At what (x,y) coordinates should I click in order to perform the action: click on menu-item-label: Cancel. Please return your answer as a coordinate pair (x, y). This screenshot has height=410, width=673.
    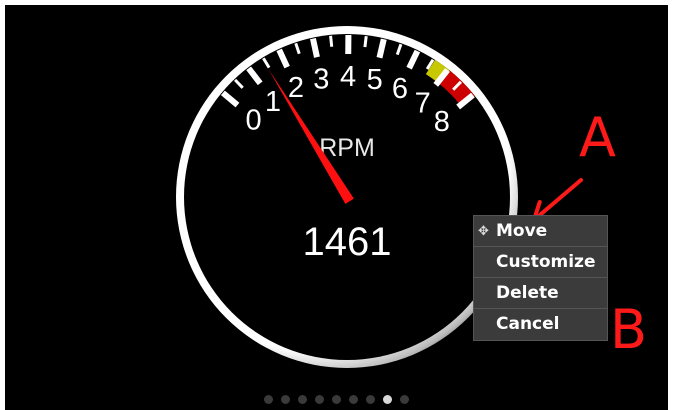
    Looking at the image, I should click on (528, 324).